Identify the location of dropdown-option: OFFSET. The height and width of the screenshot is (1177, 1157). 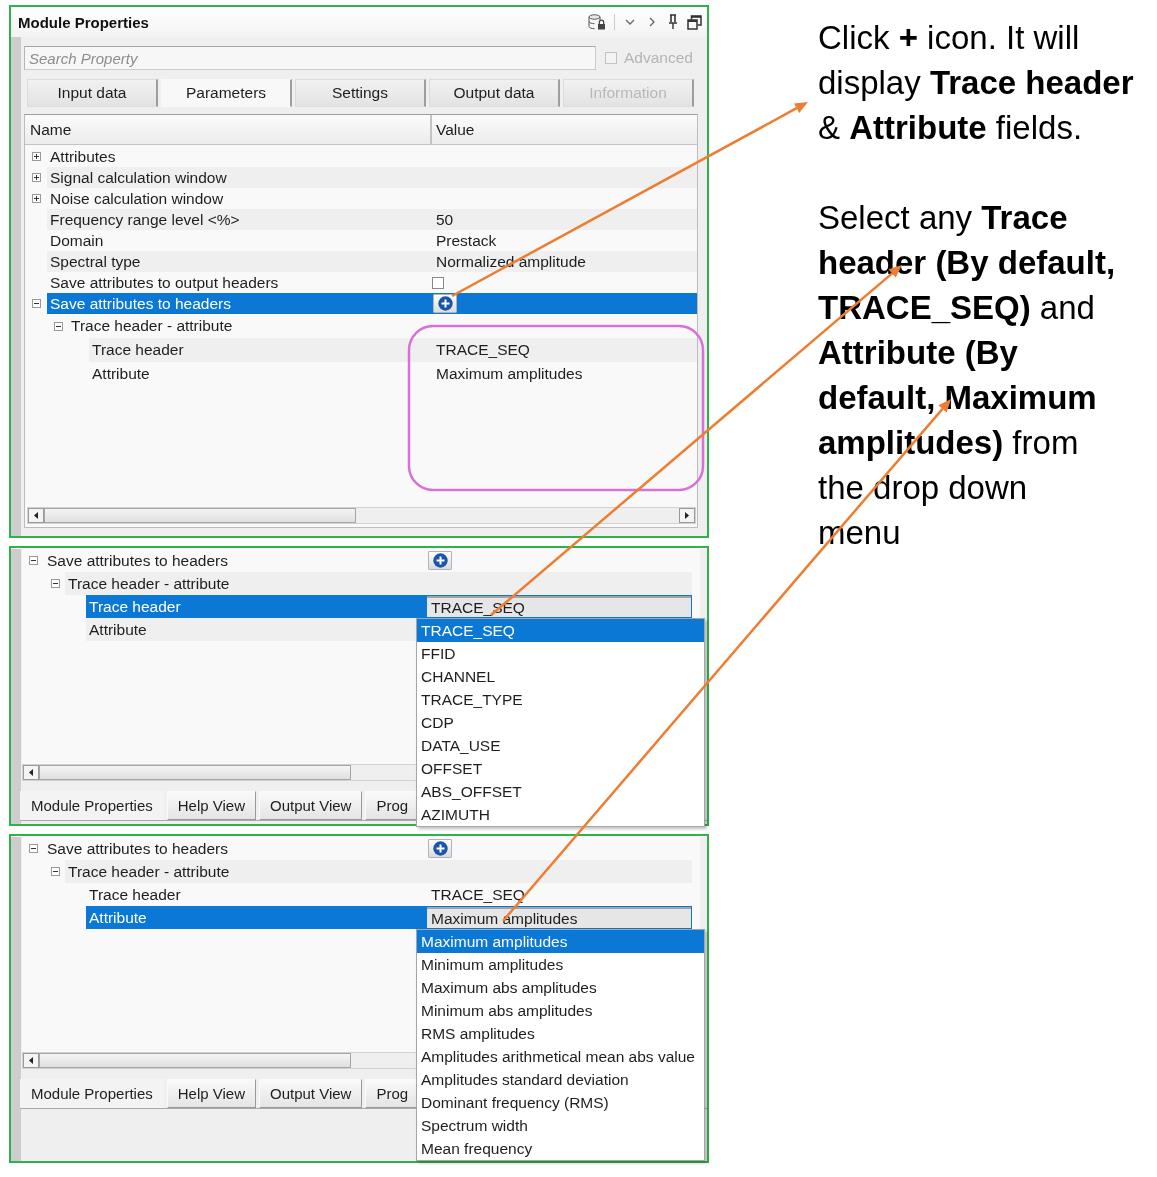
(560, 768).